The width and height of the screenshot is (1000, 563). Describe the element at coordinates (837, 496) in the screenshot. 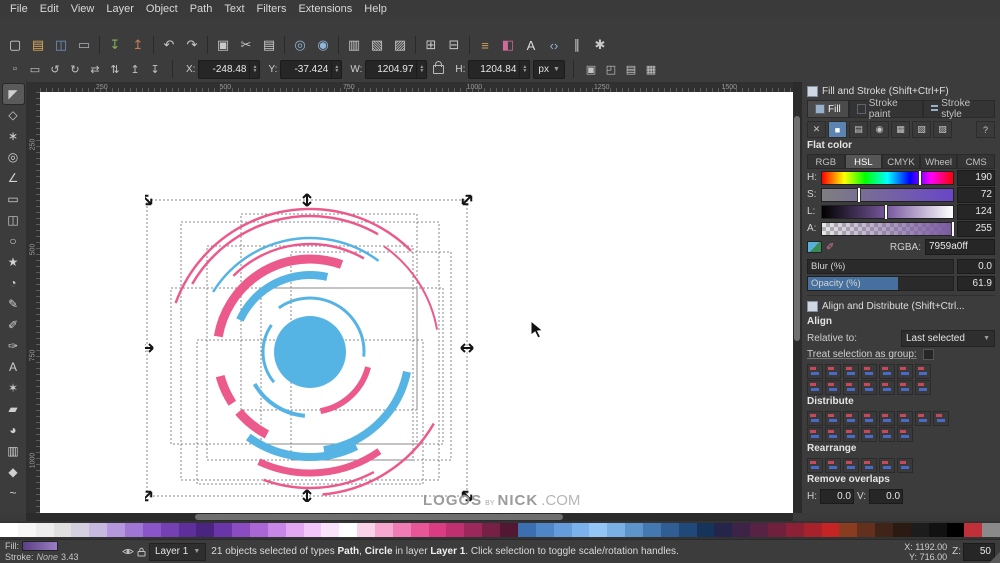

I see `overlap-h-field: 0.0` at that location.